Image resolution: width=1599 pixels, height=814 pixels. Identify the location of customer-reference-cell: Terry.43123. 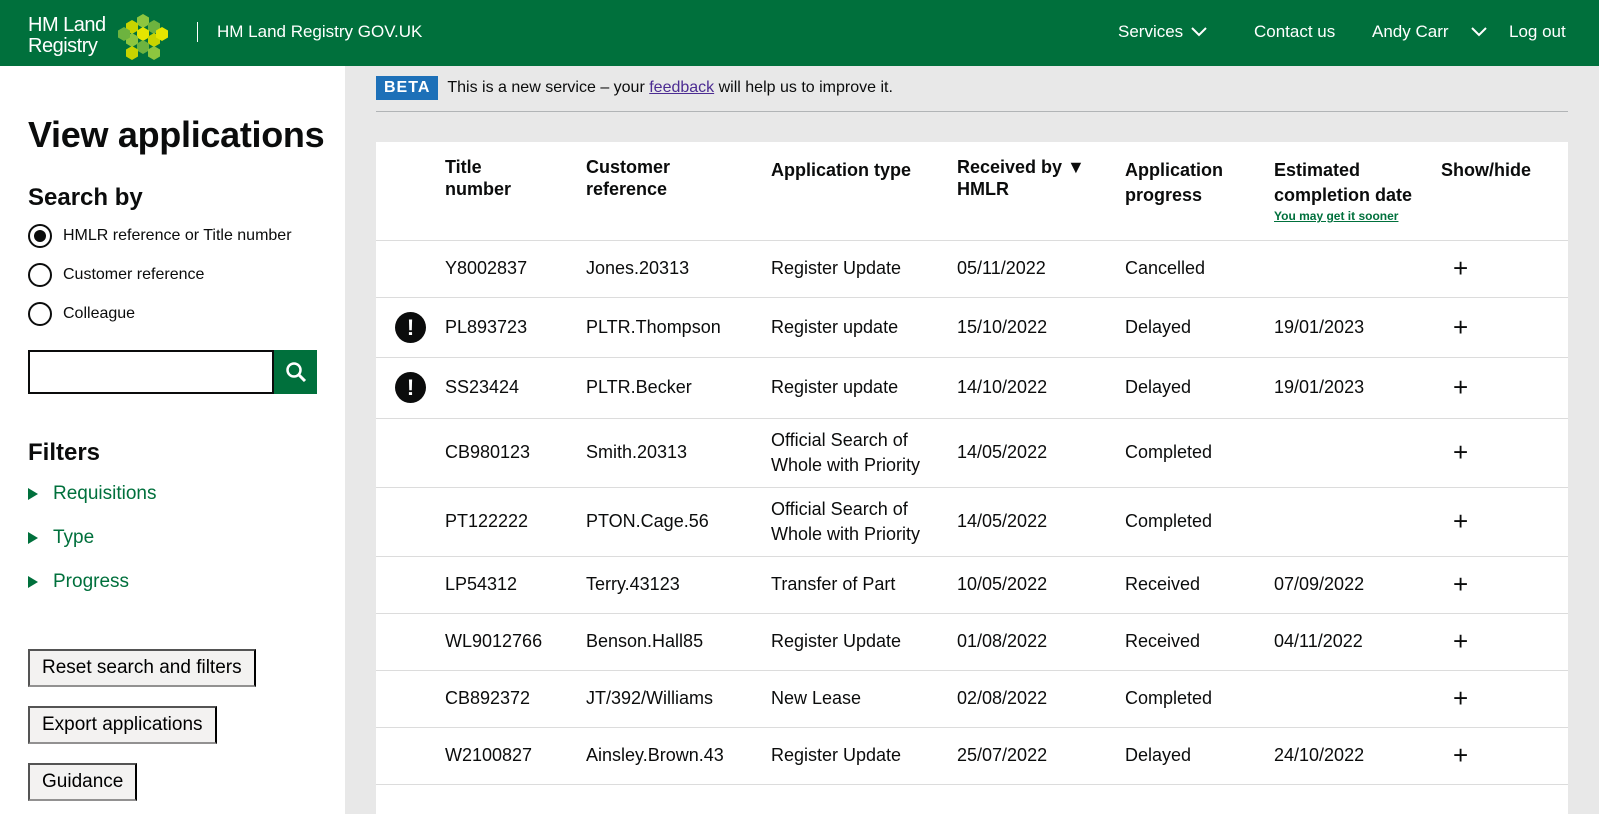
(678, 585).